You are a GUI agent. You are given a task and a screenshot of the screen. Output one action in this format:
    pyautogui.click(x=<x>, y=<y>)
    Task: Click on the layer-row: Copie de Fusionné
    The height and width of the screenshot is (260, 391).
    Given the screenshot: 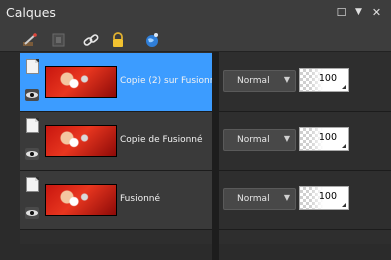 What is the action you would take?
    pyautogui.click(x=116, y=141)
    